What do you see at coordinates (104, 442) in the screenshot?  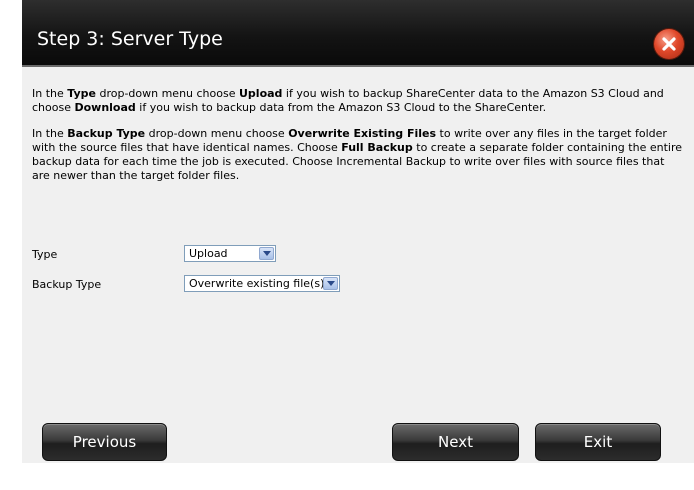 I see `previous-button: Previous` at bounding box center [104, 442].